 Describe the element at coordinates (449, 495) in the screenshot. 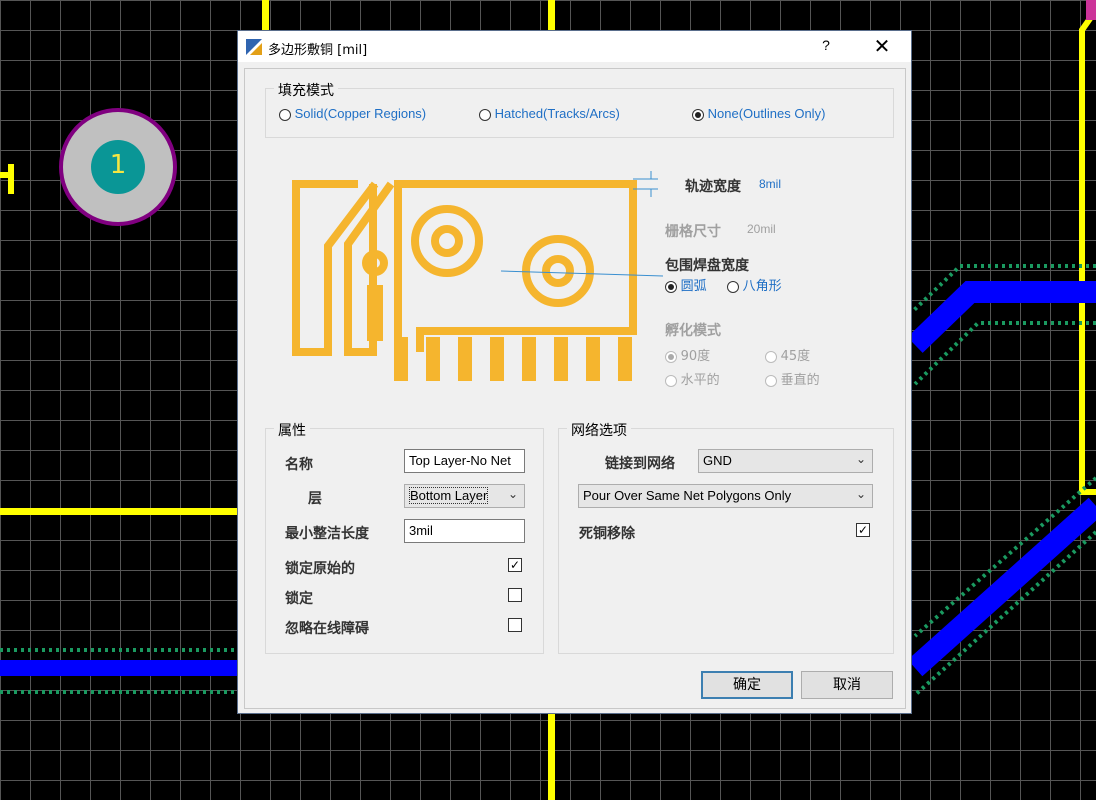

I see `layer-select-value: Bottom Layer` at that location.